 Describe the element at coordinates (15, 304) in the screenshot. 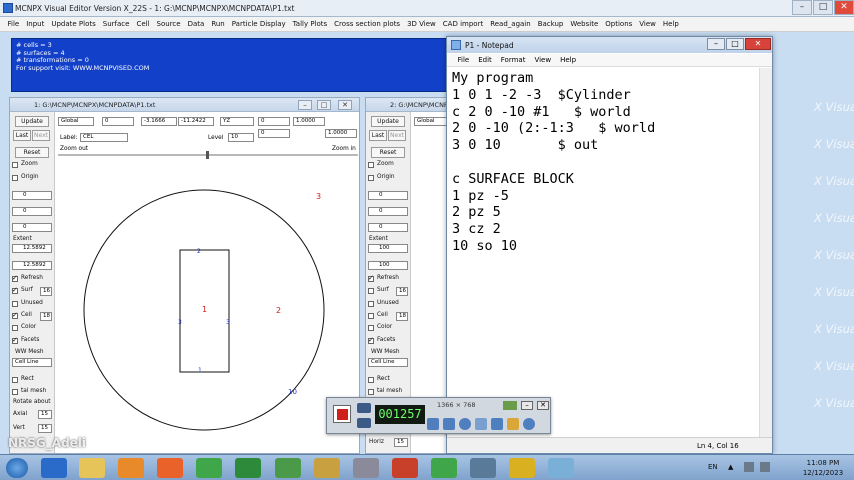

I see `plot1-unused-checkbox` at that location.